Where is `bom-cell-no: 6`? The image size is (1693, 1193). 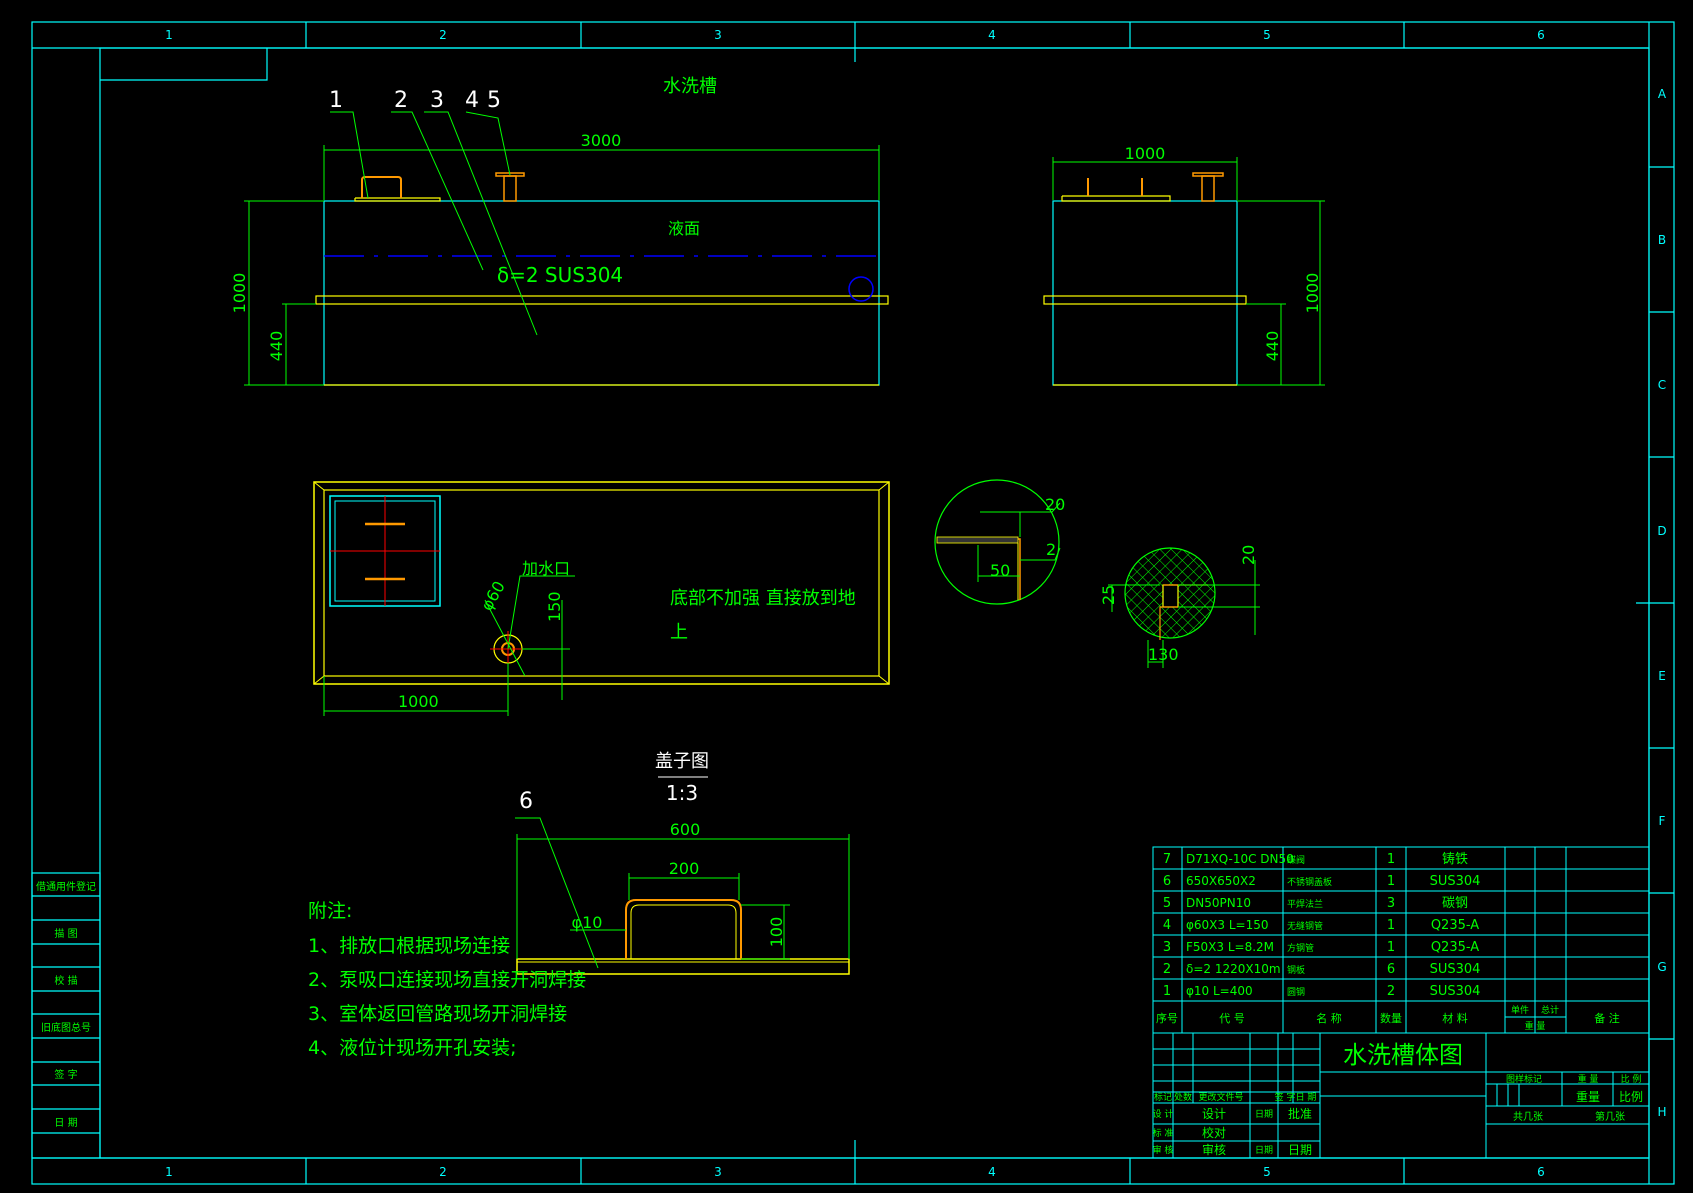
bom-cell-no: 6 is located at coordinates (1167, 881).